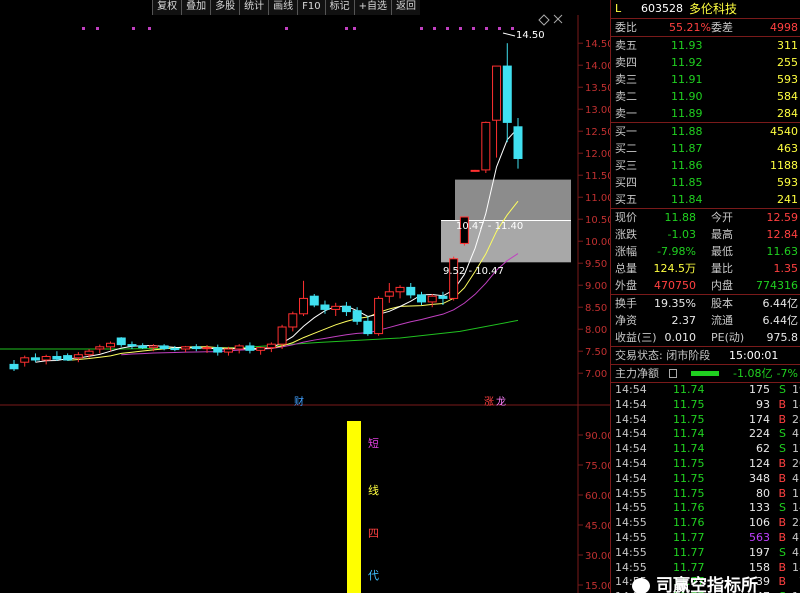  Describe the element at coordinates (705, 405) in the screenshot. I see `tick-row: 14:54 11.75 93 B 18` at that location.